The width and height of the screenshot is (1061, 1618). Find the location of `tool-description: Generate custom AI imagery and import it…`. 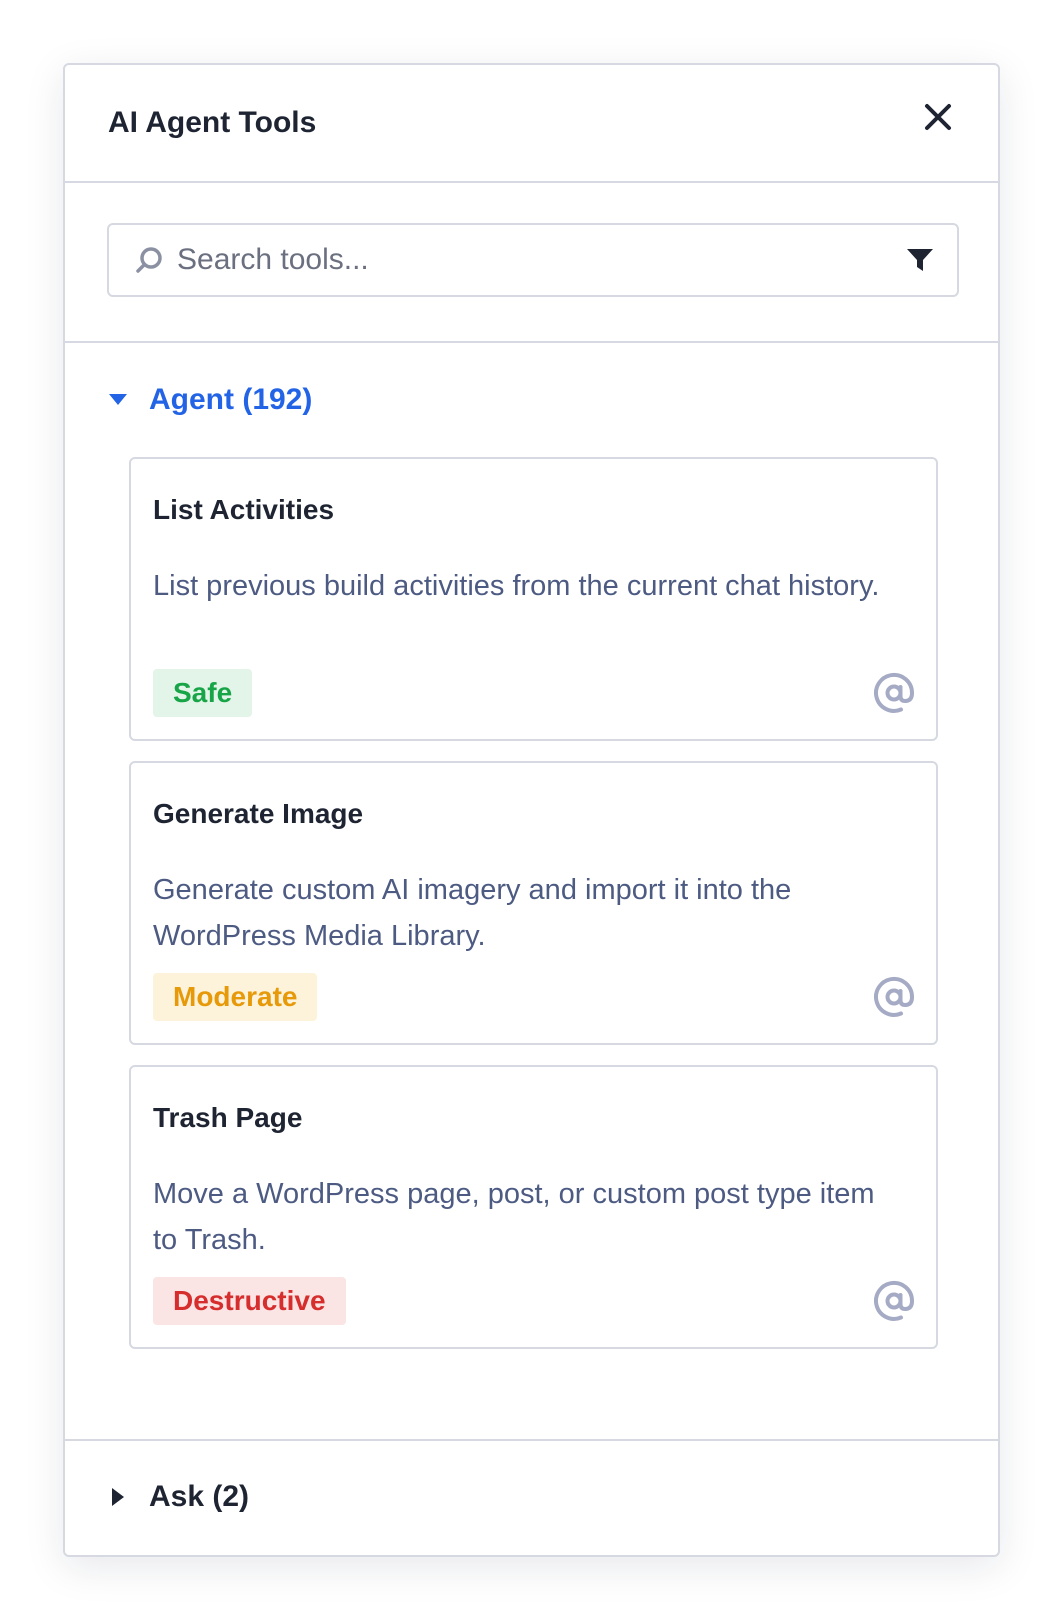

tool-description: Generate custom AI imagery and import it… is located at coordinates (472, 913).